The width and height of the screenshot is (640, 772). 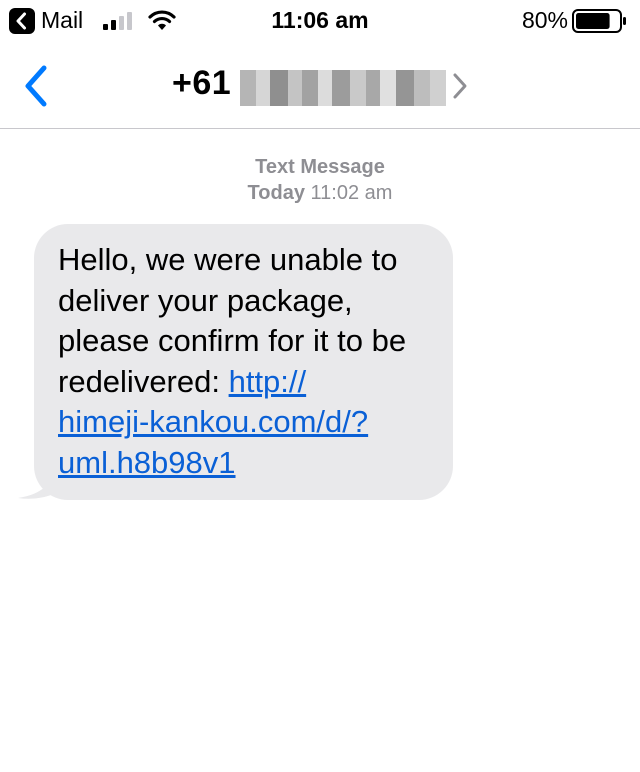 I want to click on message-time: 11:02 am, so click(x=351, y=193).